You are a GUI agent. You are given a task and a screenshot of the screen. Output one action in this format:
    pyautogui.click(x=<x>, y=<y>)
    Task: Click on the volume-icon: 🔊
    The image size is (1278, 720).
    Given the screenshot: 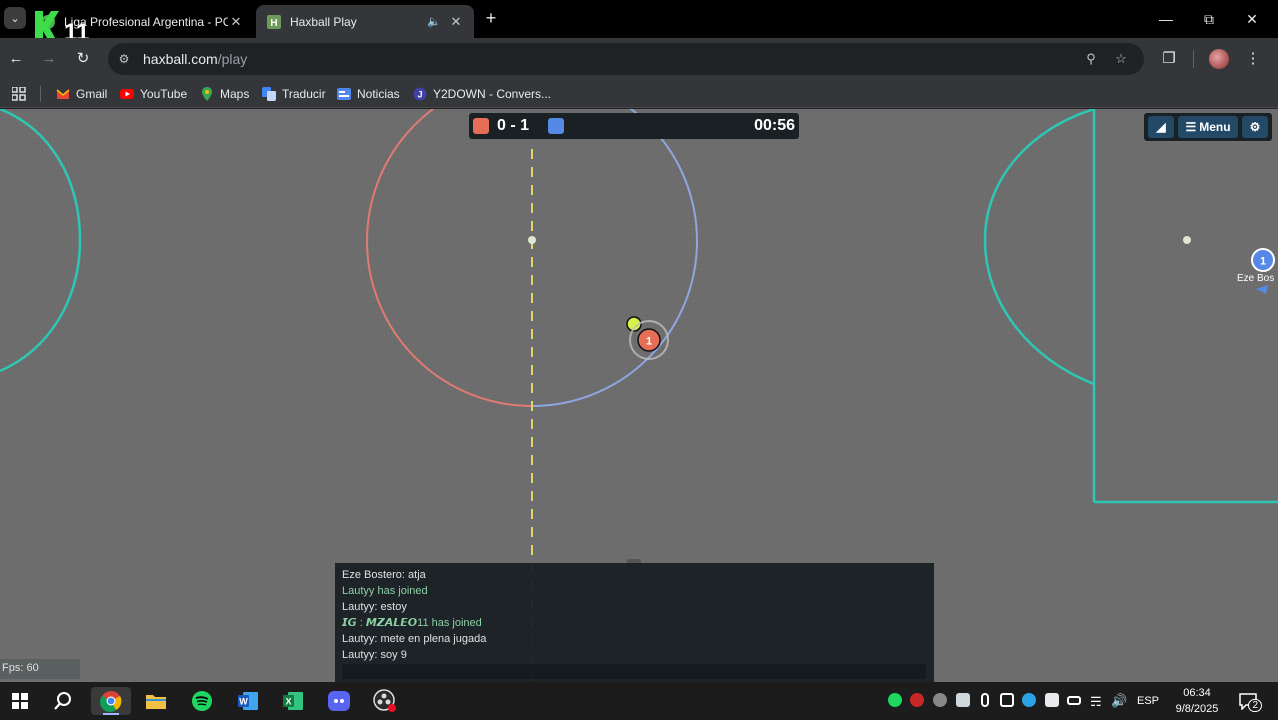 What is the action you would take?
    pyautogui.click(x=1119, y=701)
    